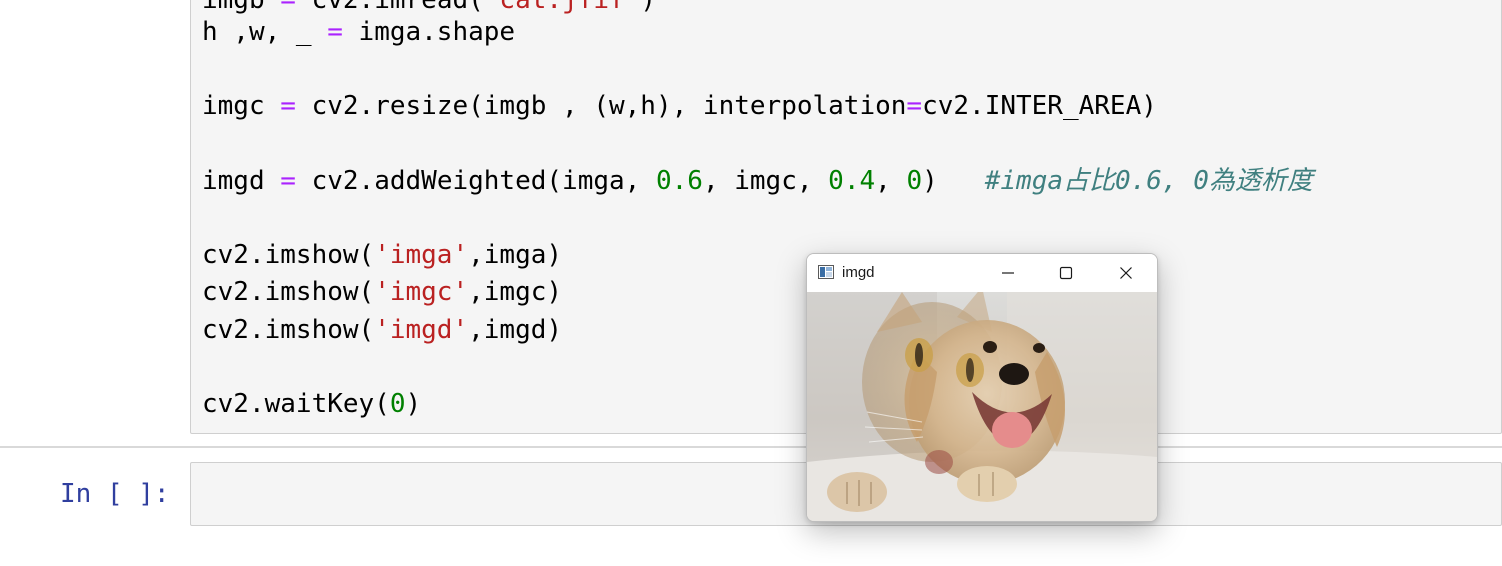 The width and height of the screenshot is (1502, 566). Describe the element at coordinates (241, 181) in the screenshot. I see `code-token: imgd` at that location.